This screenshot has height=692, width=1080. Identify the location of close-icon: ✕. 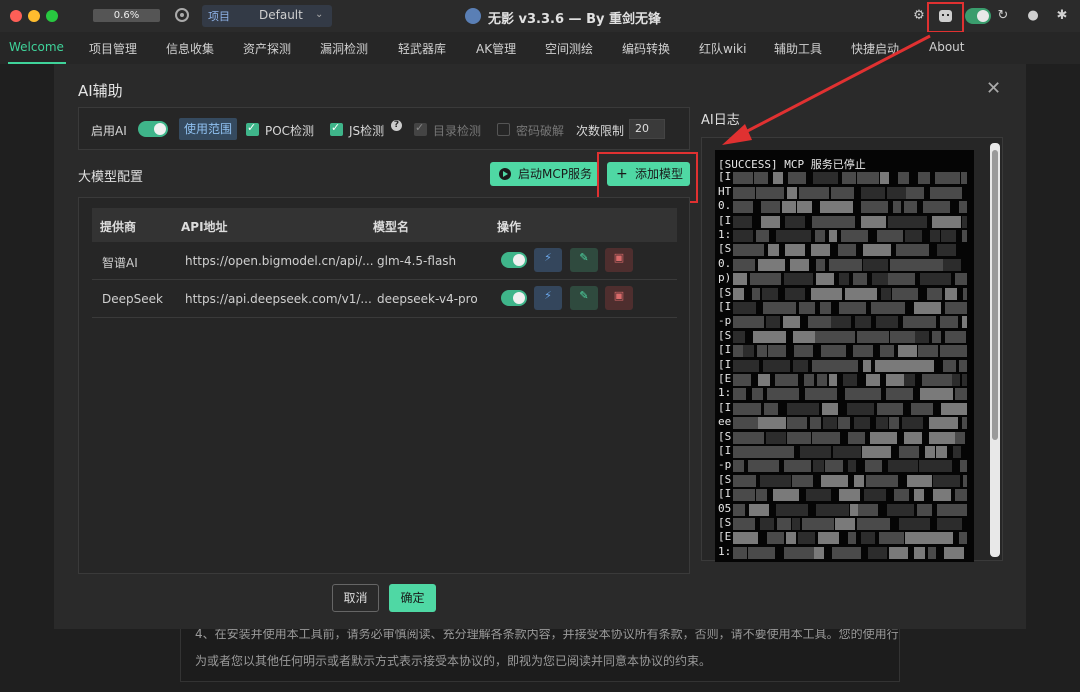
(993, 88).